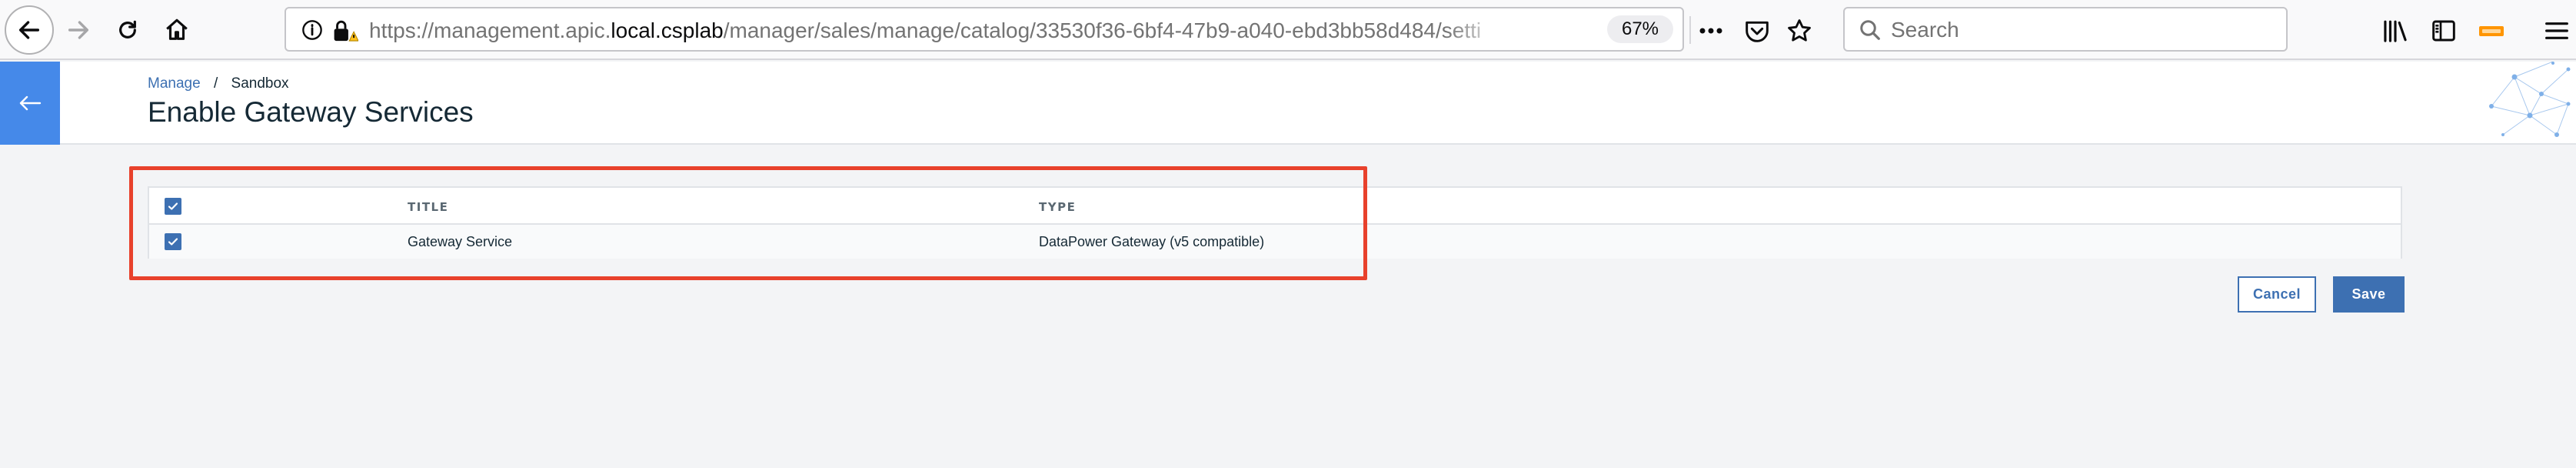 The width and height of the screenshot is (2576, 468). What do you see at coordinates (1476, 30) in the screenshot?
I see `url-fade` at bounding box center [1476, 30].